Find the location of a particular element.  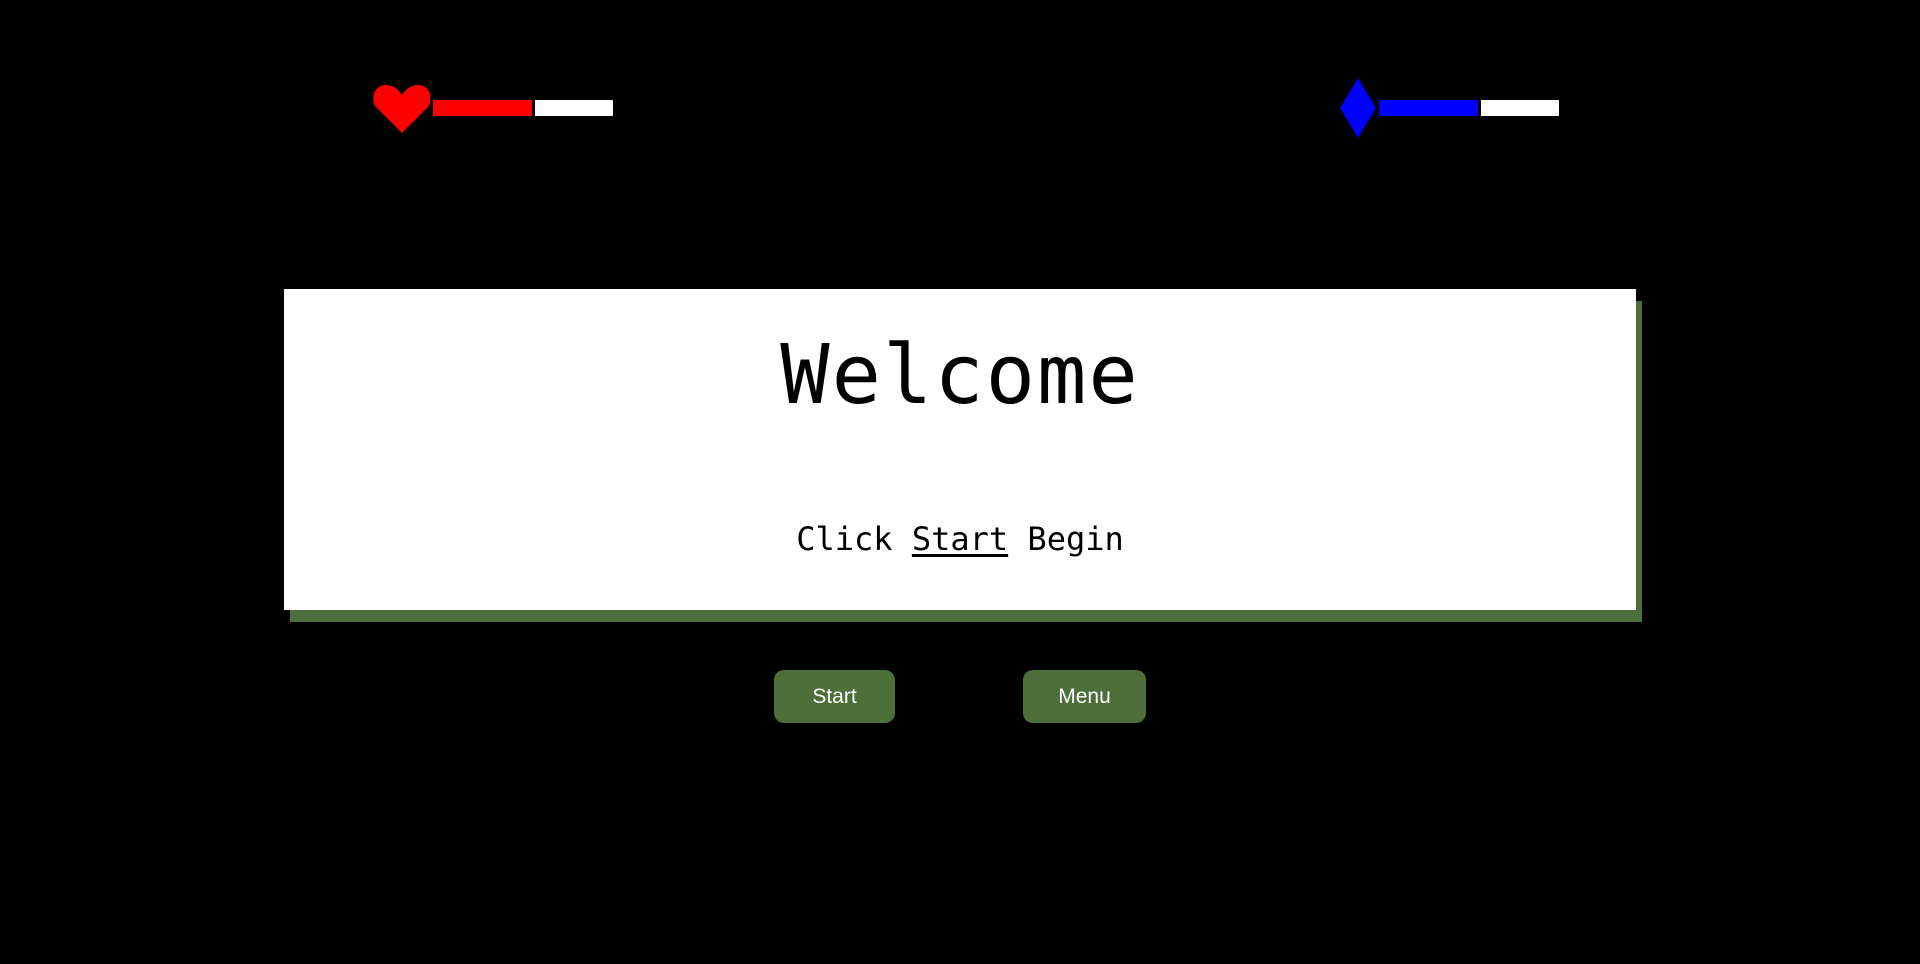

hint-suffix: Begin is located at coordinates (1075, 539).